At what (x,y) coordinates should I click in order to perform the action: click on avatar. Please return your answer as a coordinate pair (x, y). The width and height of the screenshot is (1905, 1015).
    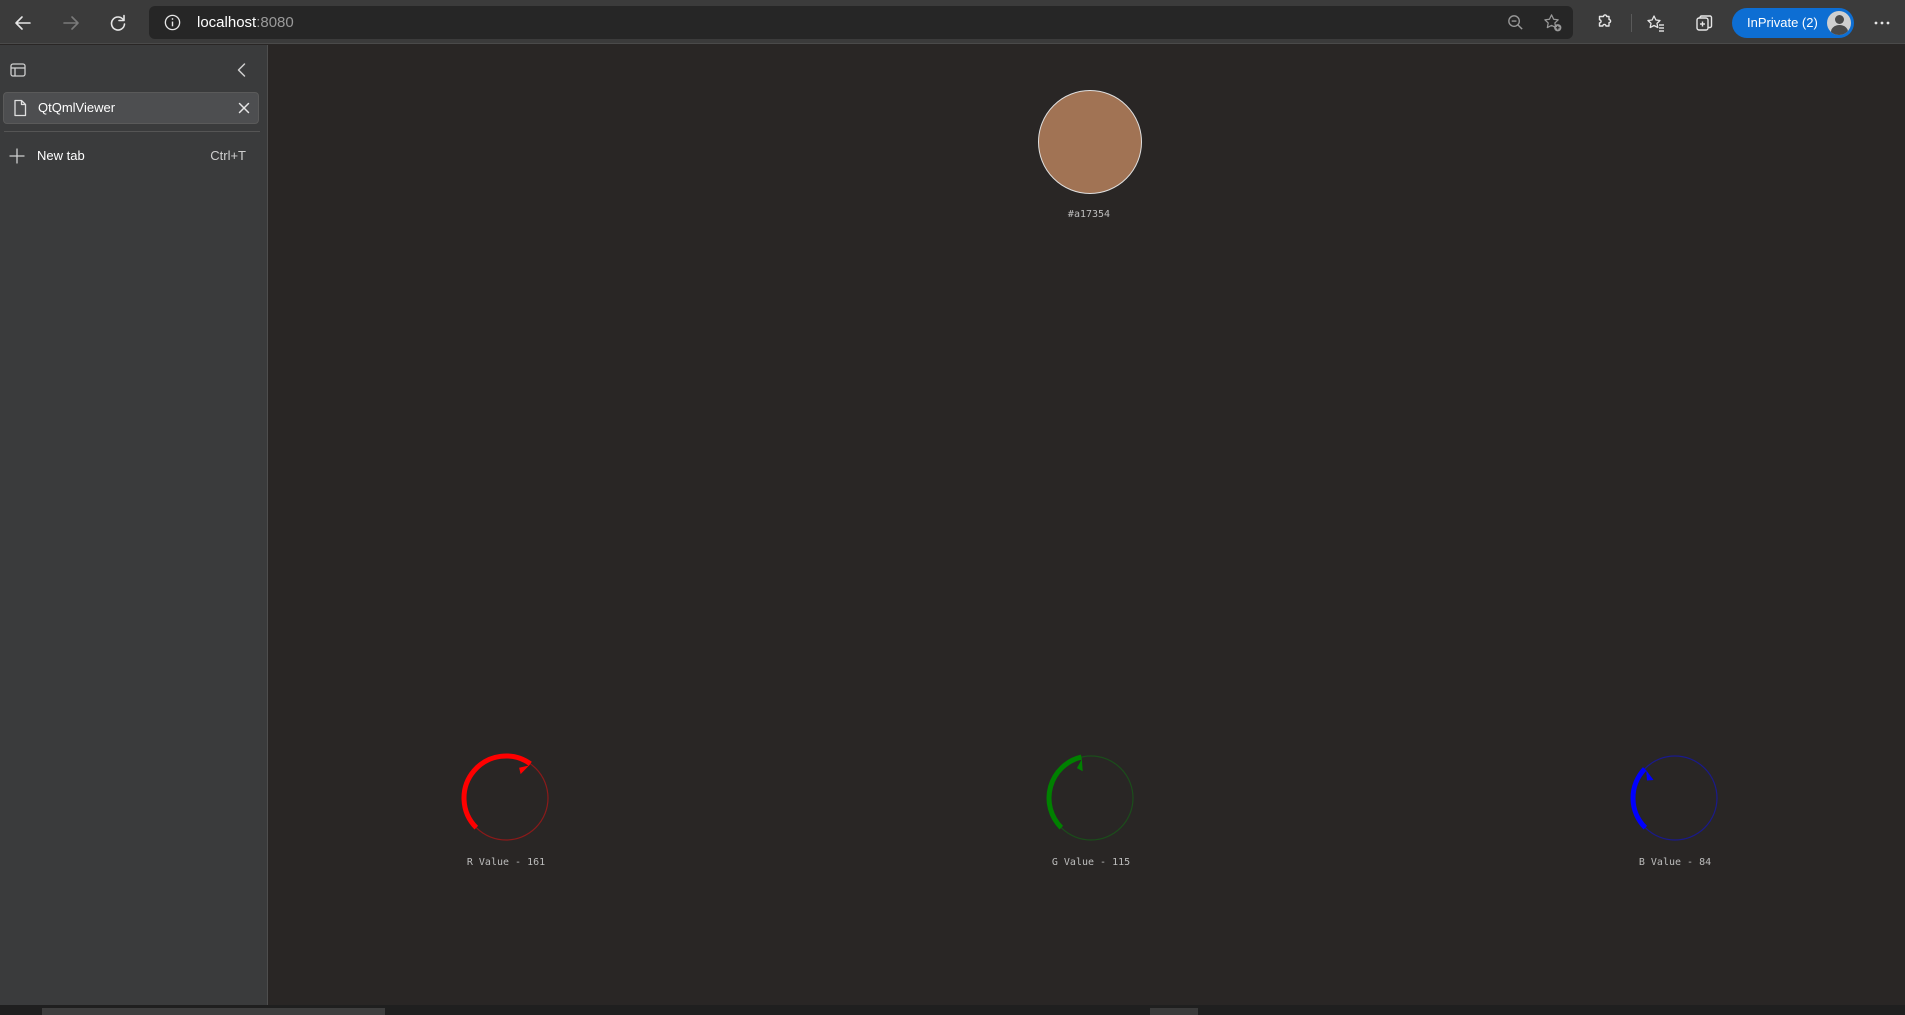
    Looking at the image, I should click on (1839, 23).